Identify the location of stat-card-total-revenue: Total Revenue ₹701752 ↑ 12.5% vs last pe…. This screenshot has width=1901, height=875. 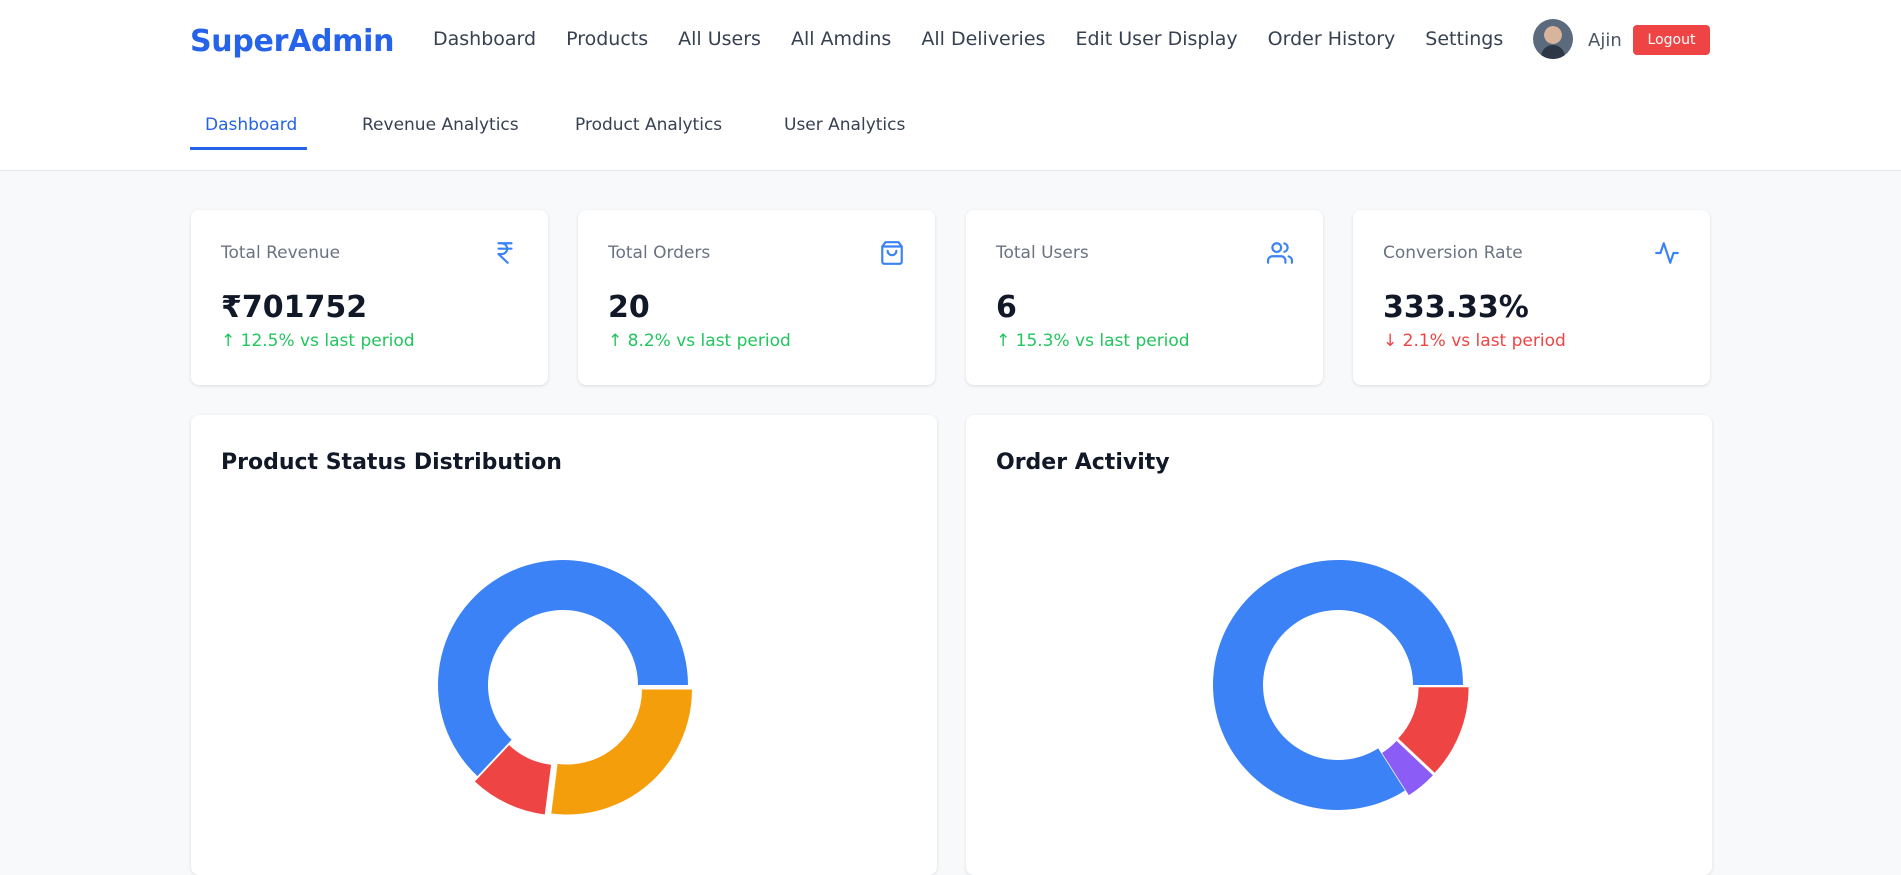
(369, 297).